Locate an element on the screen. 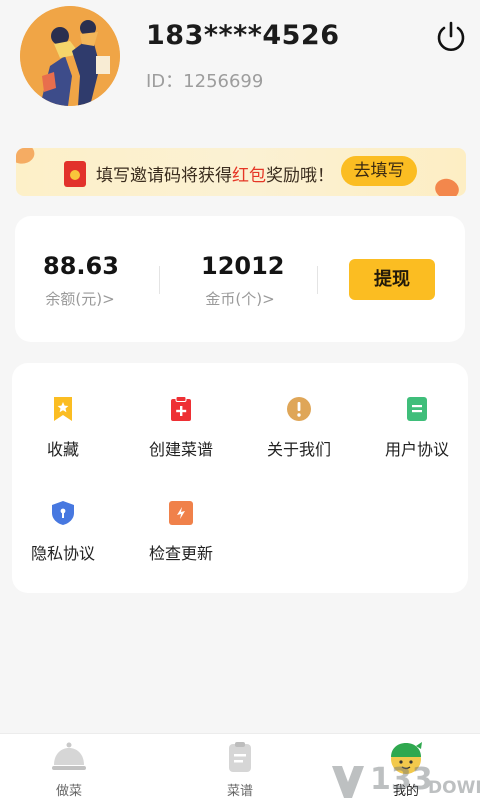 The width and height of the screenshot is (480, 800). power-icon is located at coordinates (451, 37).